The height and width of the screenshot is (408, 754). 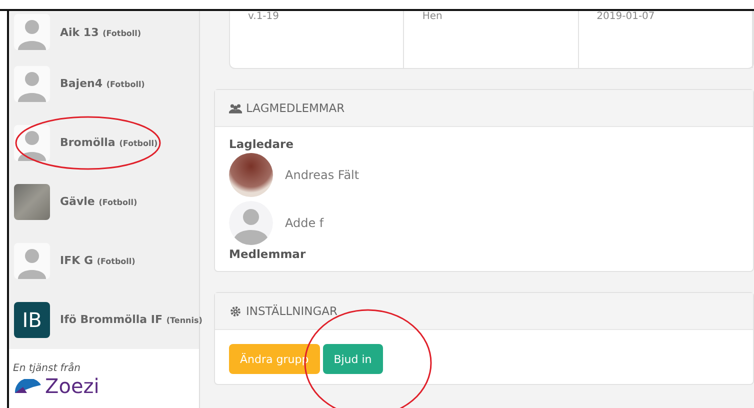 What do you see at coordinates (99, 201) in the screenshot?
I see `team-name: Gävle (Fotboll)` at bounding box center [99, 201].